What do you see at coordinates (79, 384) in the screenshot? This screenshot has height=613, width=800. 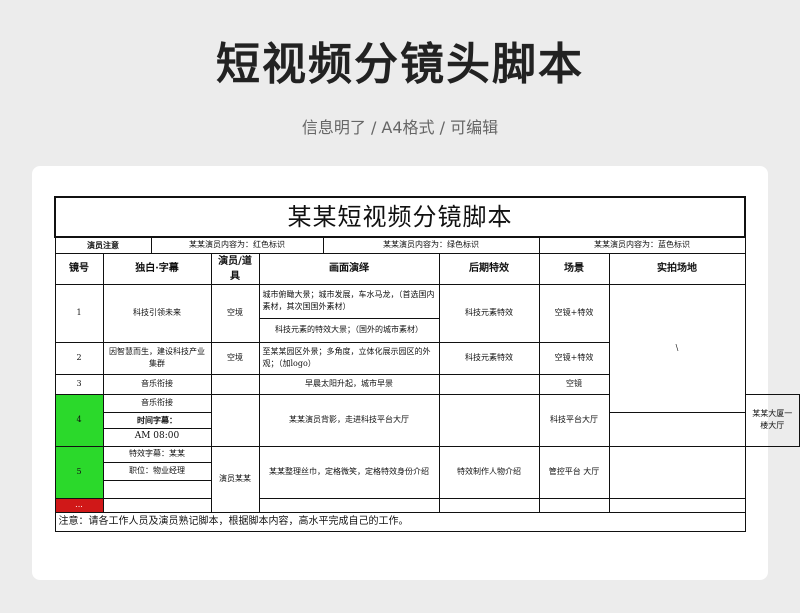 I see `shot-number: 3` at bounding box center [79, 384].